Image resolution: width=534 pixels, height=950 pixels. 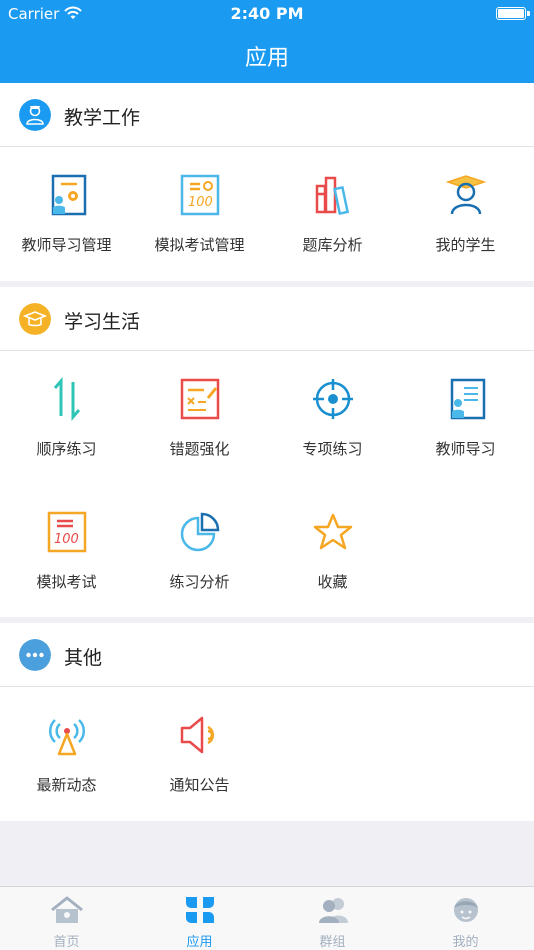 I want to click on graduation-cap-icon, so click(x=35, y=319).